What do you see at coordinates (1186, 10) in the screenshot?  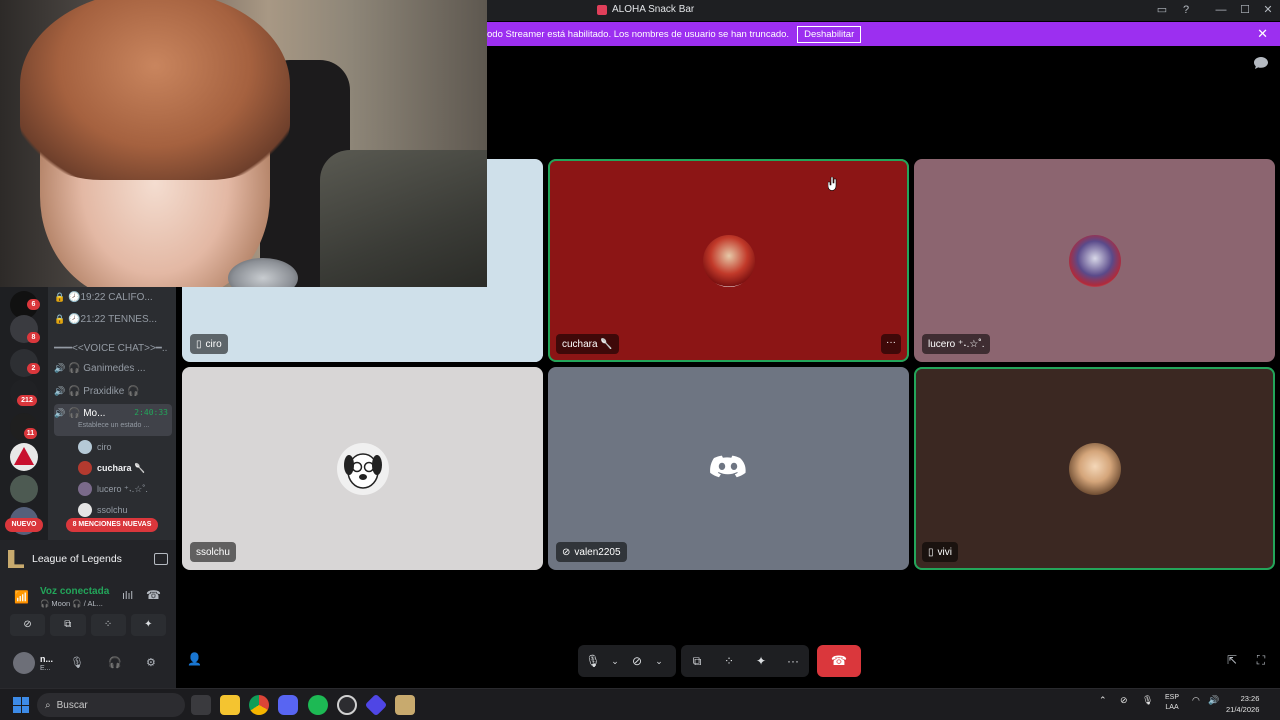 I see `help-icon: ?` at bounding box center [1186, 10].